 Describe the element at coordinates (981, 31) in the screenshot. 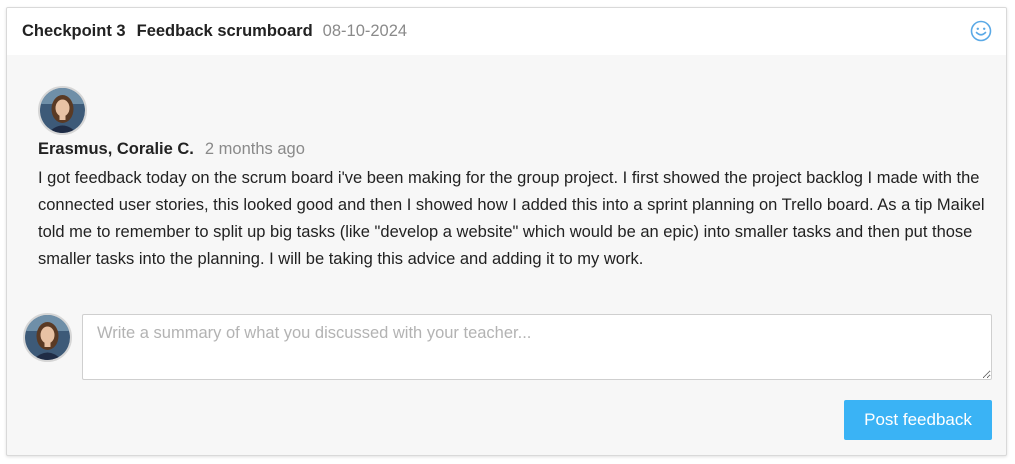

I see `smiley-icon` at that location.